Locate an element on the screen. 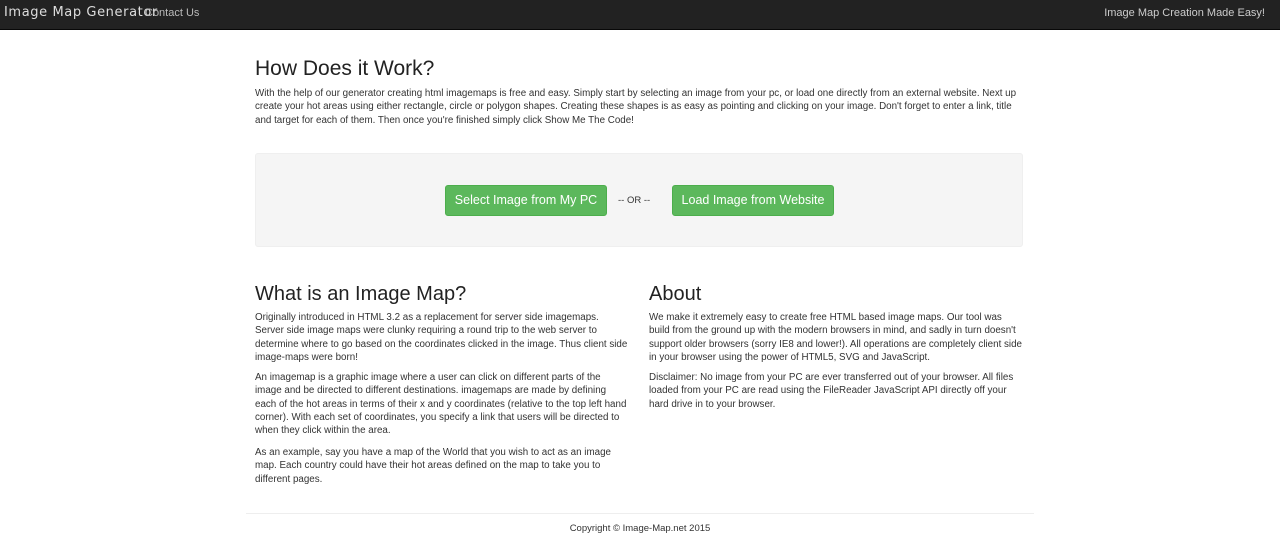 The width and height of the screenshot is (1280, 545). nav-contact-link: Contact Us is located at coordinates (172, 13).